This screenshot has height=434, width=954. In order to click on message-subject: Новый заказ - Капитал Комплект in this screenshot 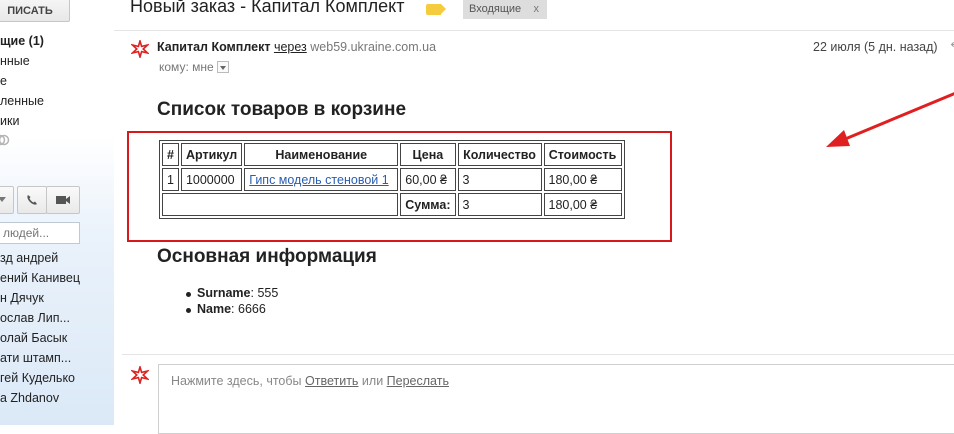, I will do `click(267, 8)`.